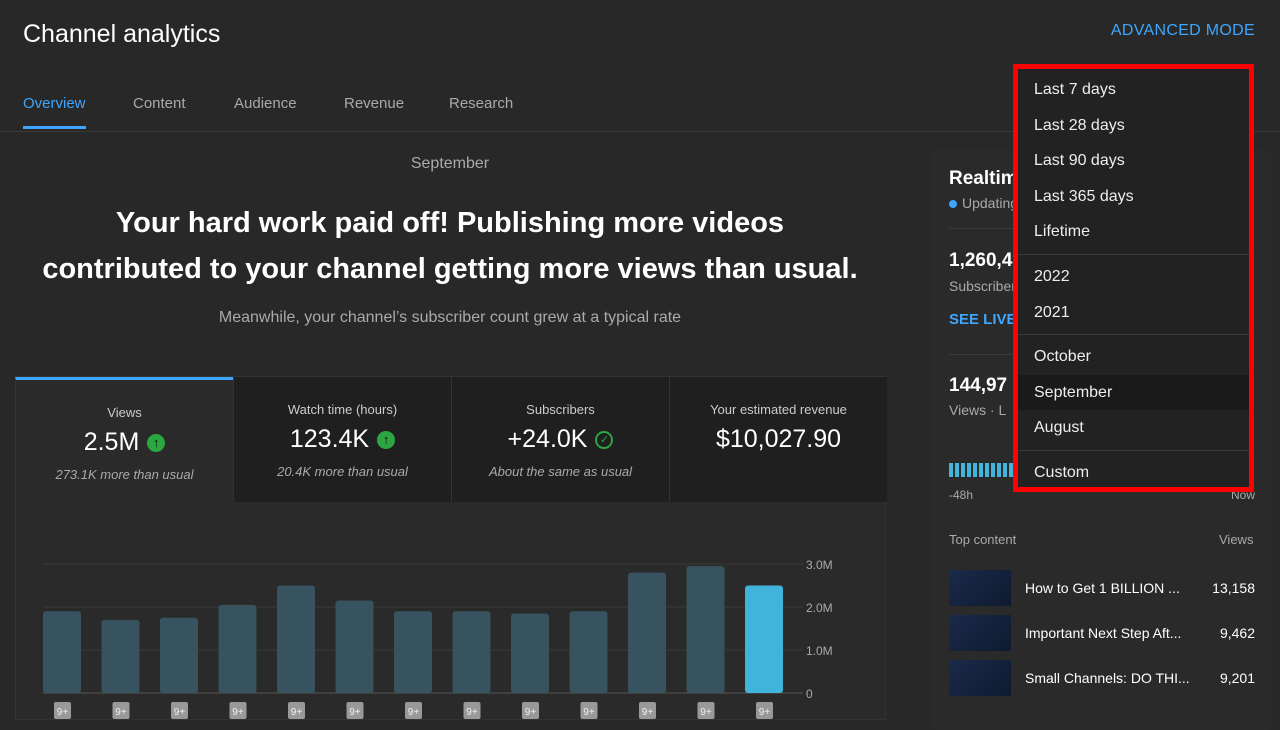 The width and height of the screenshot is (1280, 730). What do you see at coordinates (819, 651) in the screenshot?
I see `y-tick-label: 1.0M` at bounding box center [819, 651].